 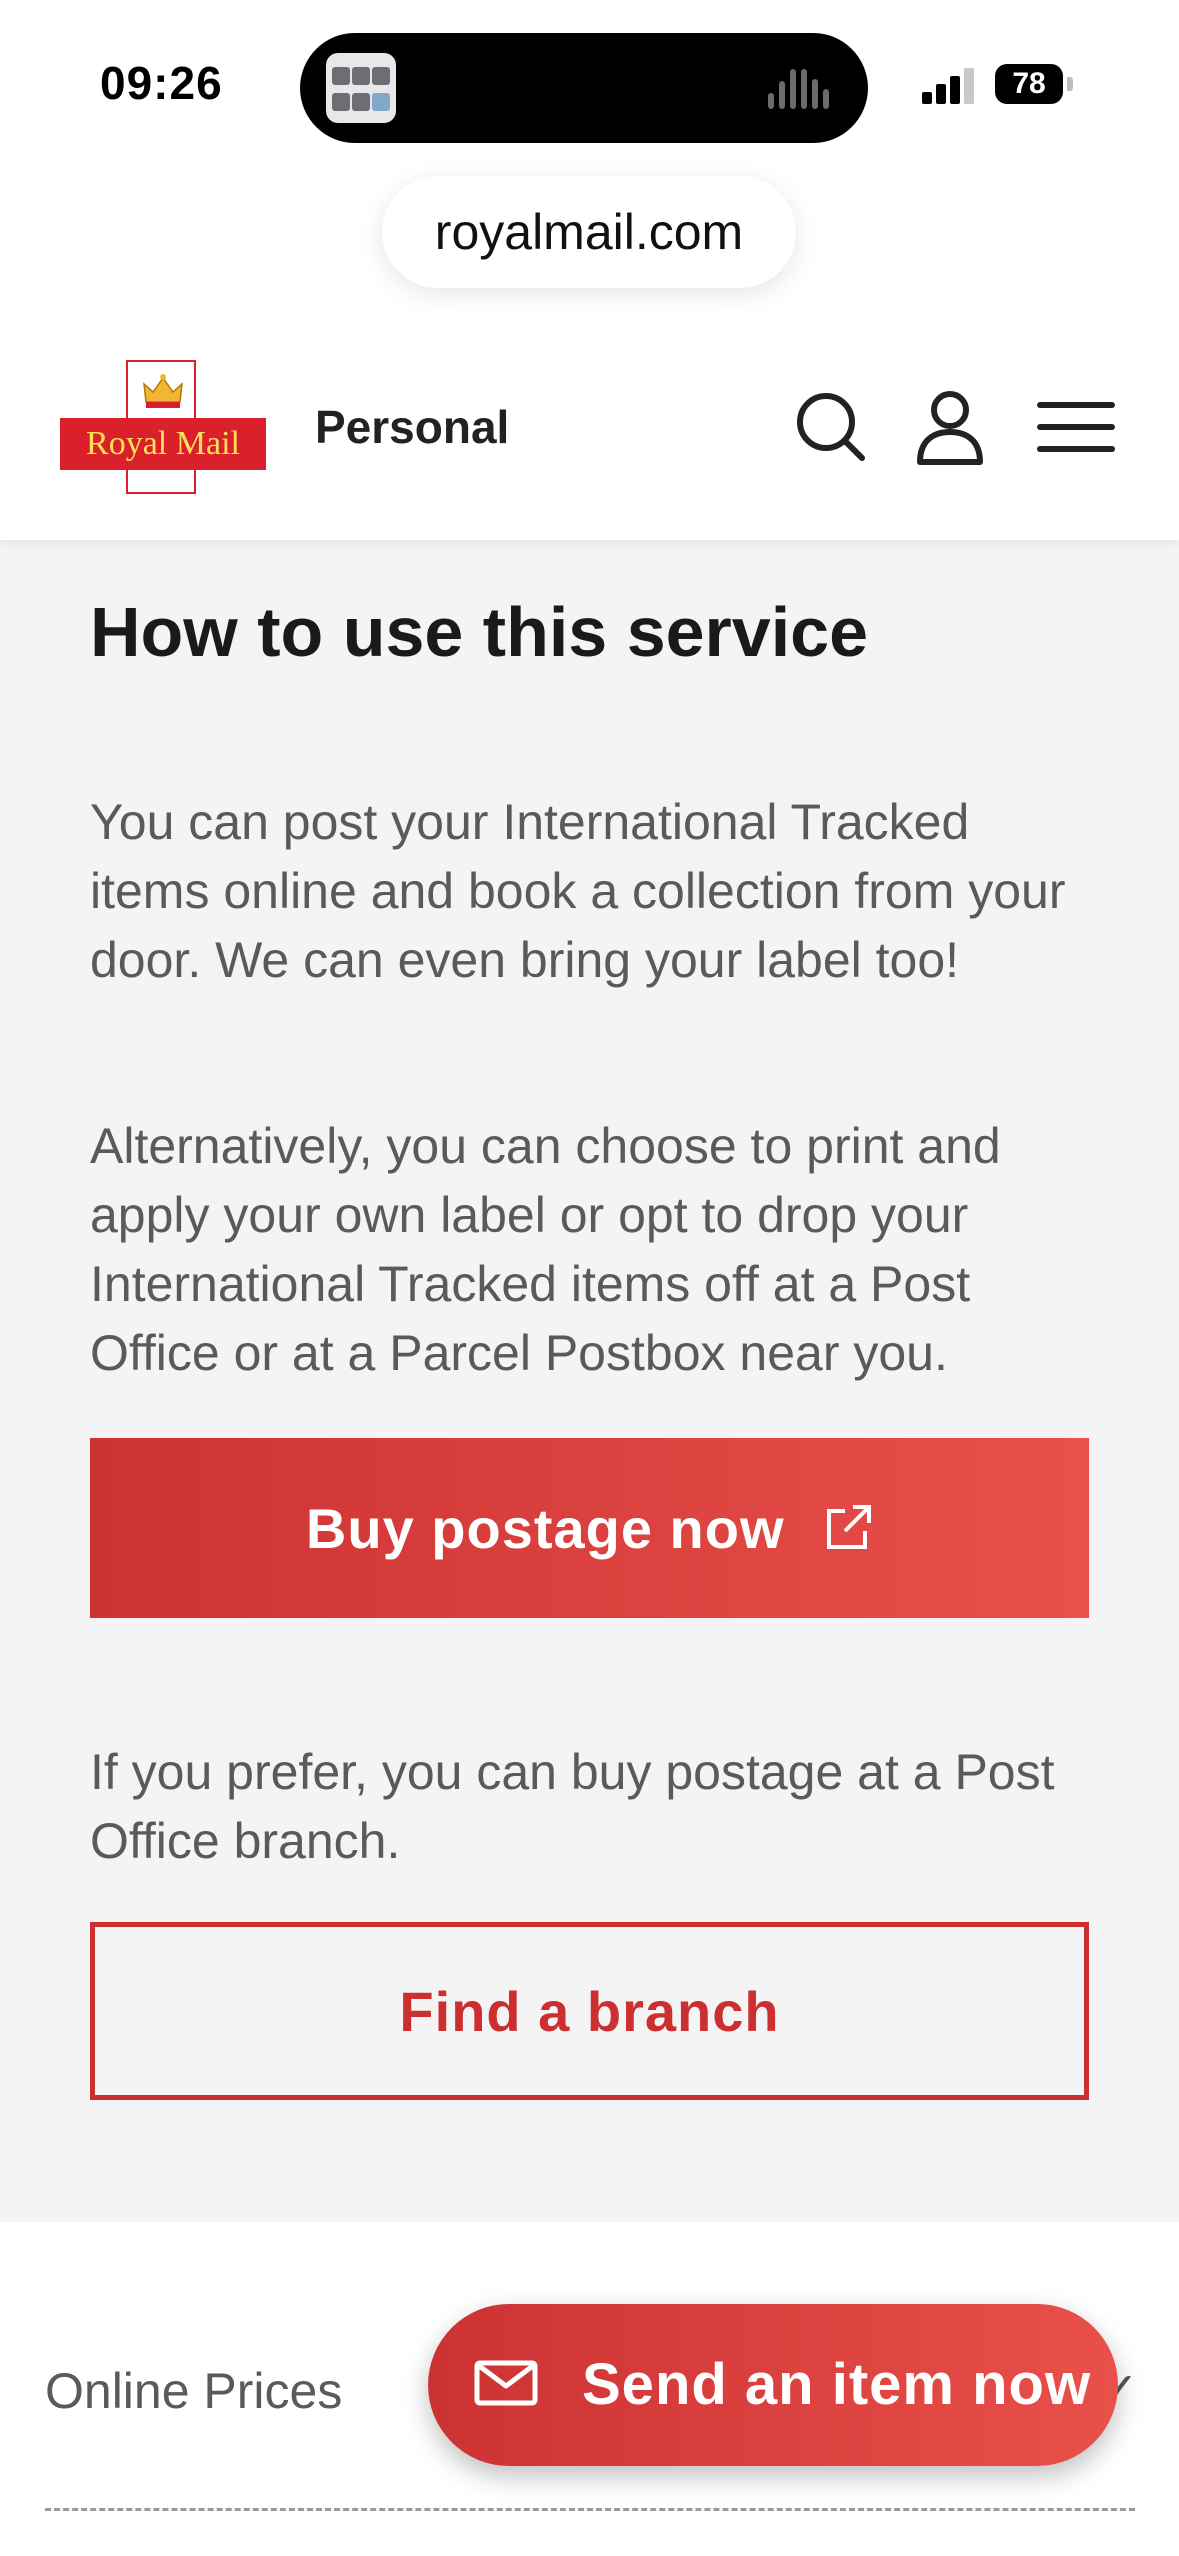 I want to click on envelope-icon, so click(x=506, y=2383).